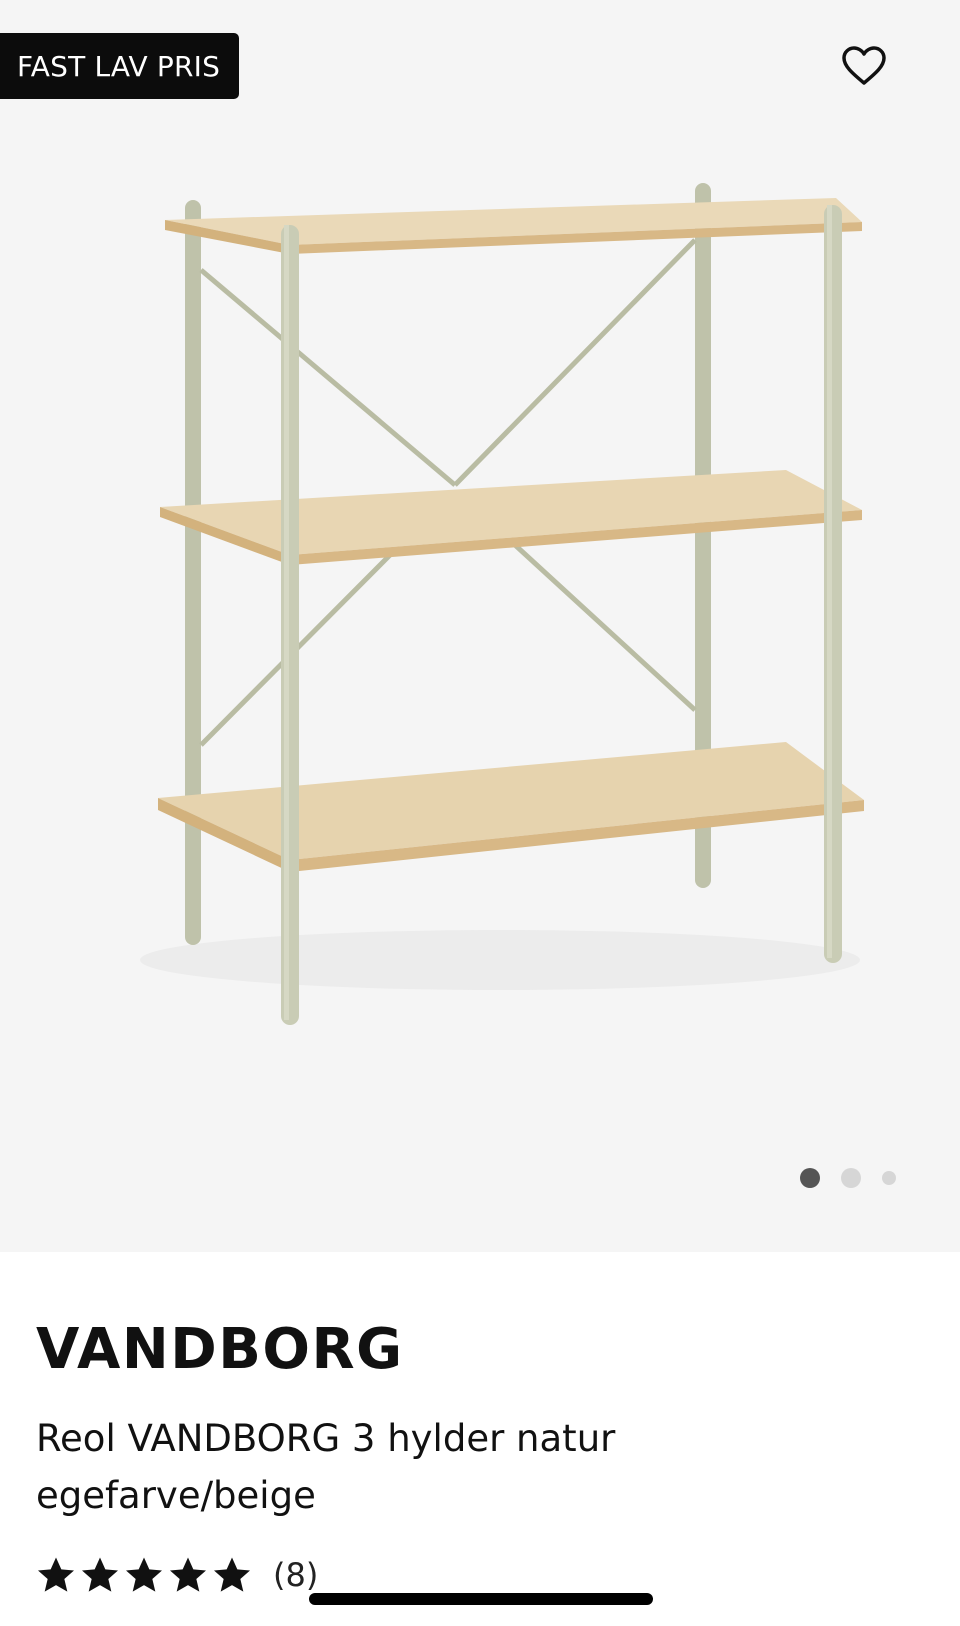  What do you see at coordinates (481, 1599) in the screenshot?
I see `home-indicator` at bounding box center [481, 1599].